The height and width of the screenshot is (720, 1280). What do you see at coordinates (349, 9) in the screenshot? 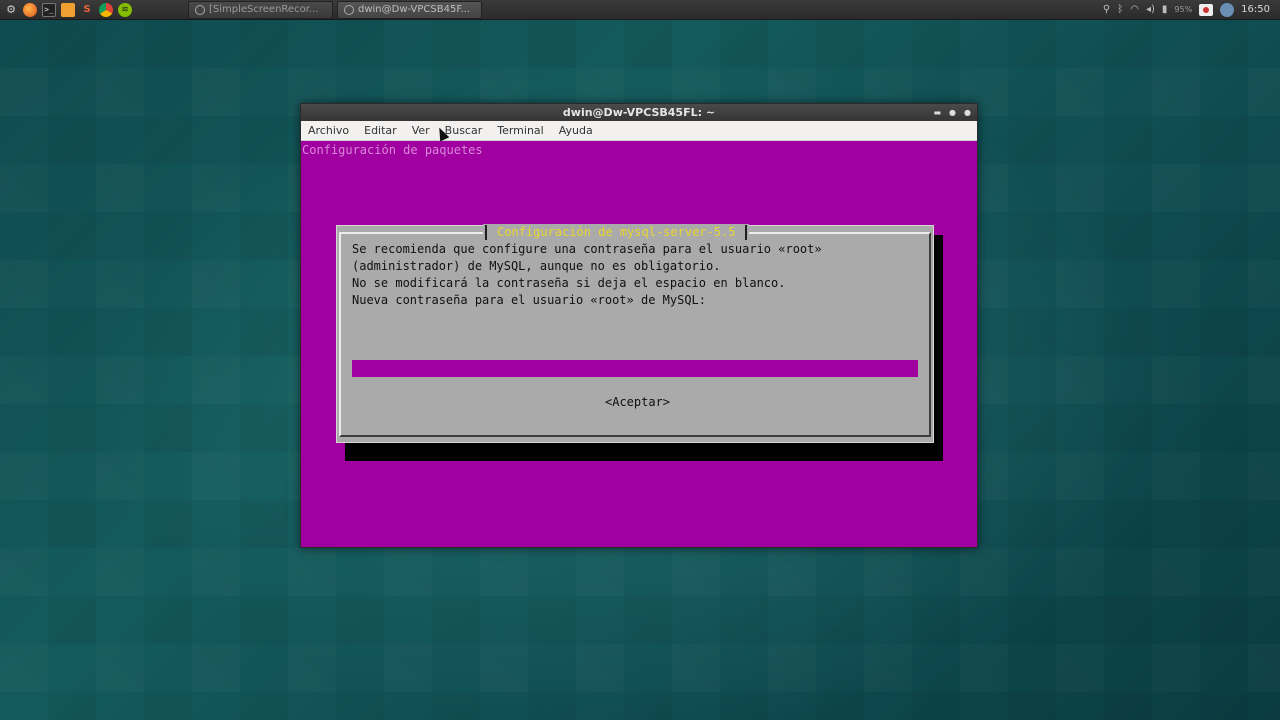
I see `terminal-task-icon` at bounding box center [349, 9].